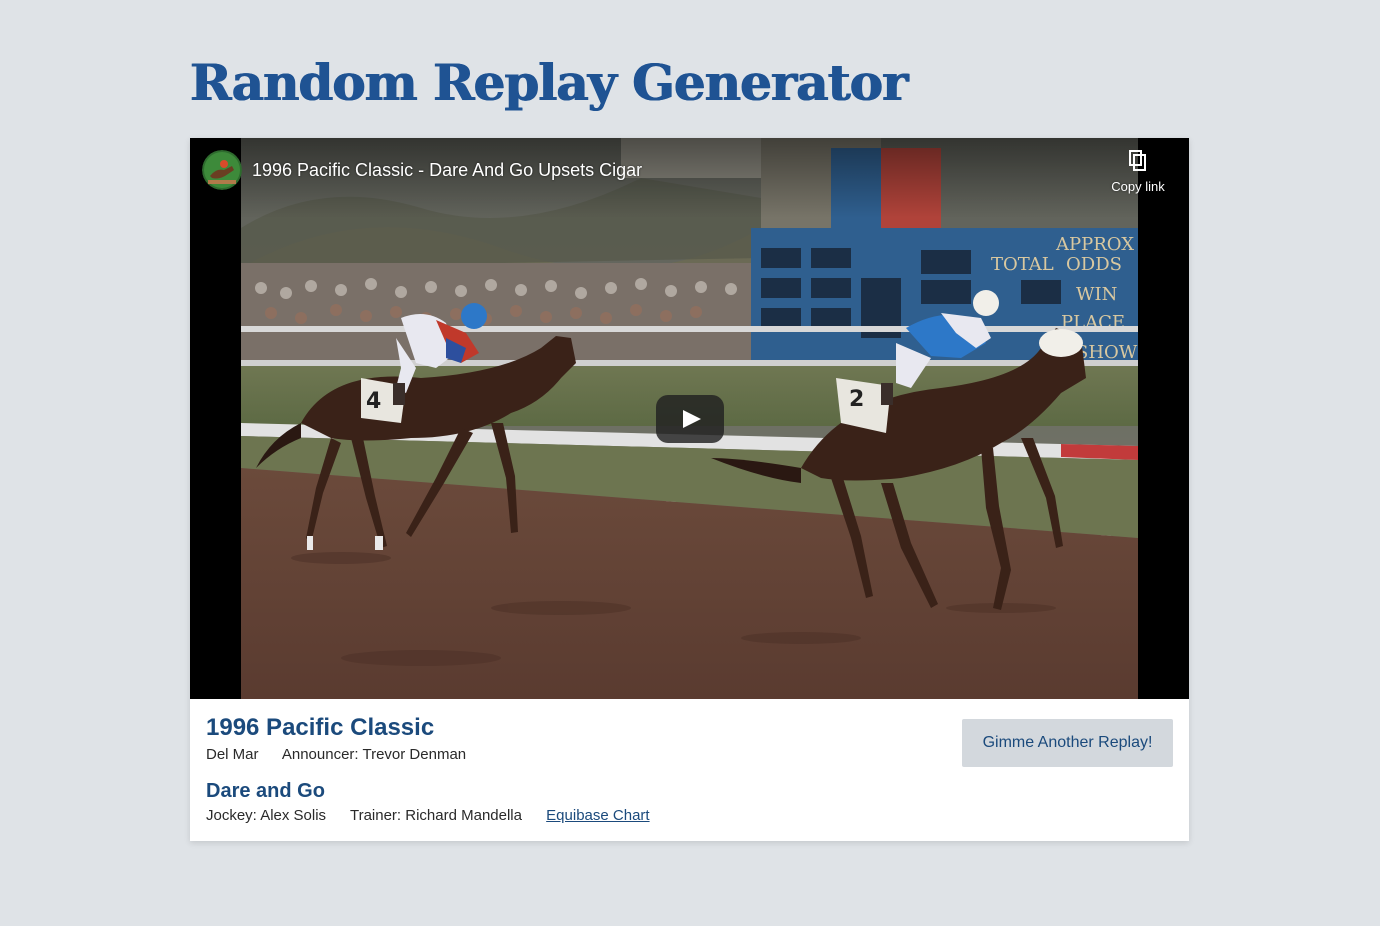  I want to click on svg-text: ODDS, so click(1094, 264).